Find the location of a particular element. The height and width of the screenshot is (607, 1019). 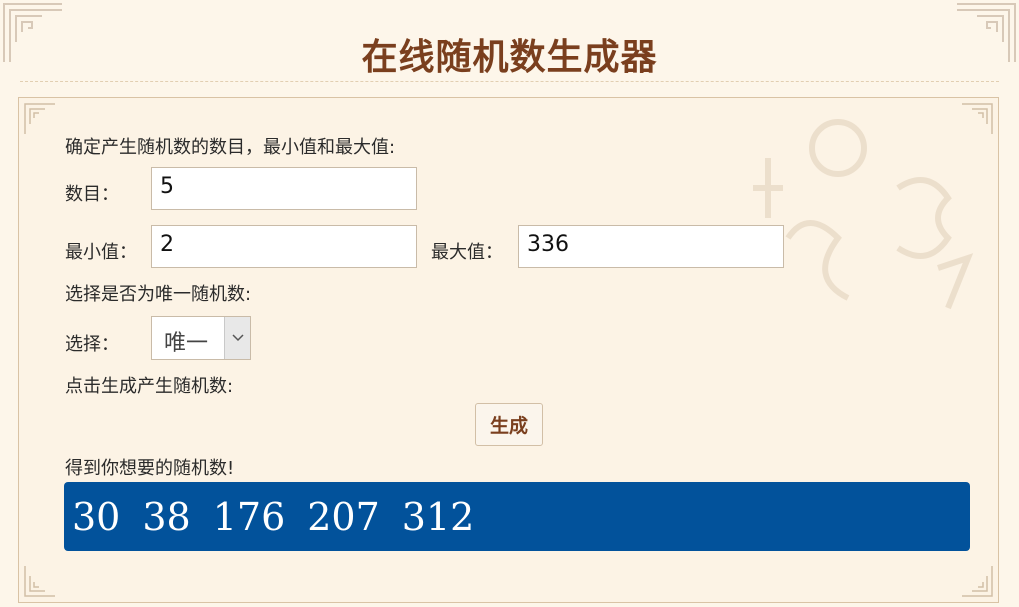

result-number: 38 is located at coordinates (166, 516).